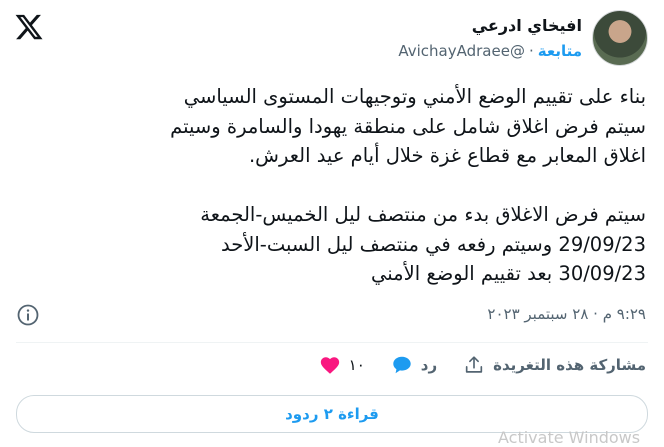 The height and width of the screenshot is (447, 664). I want to click on author-handle: @AvichayAdraee, so click(461, 51).